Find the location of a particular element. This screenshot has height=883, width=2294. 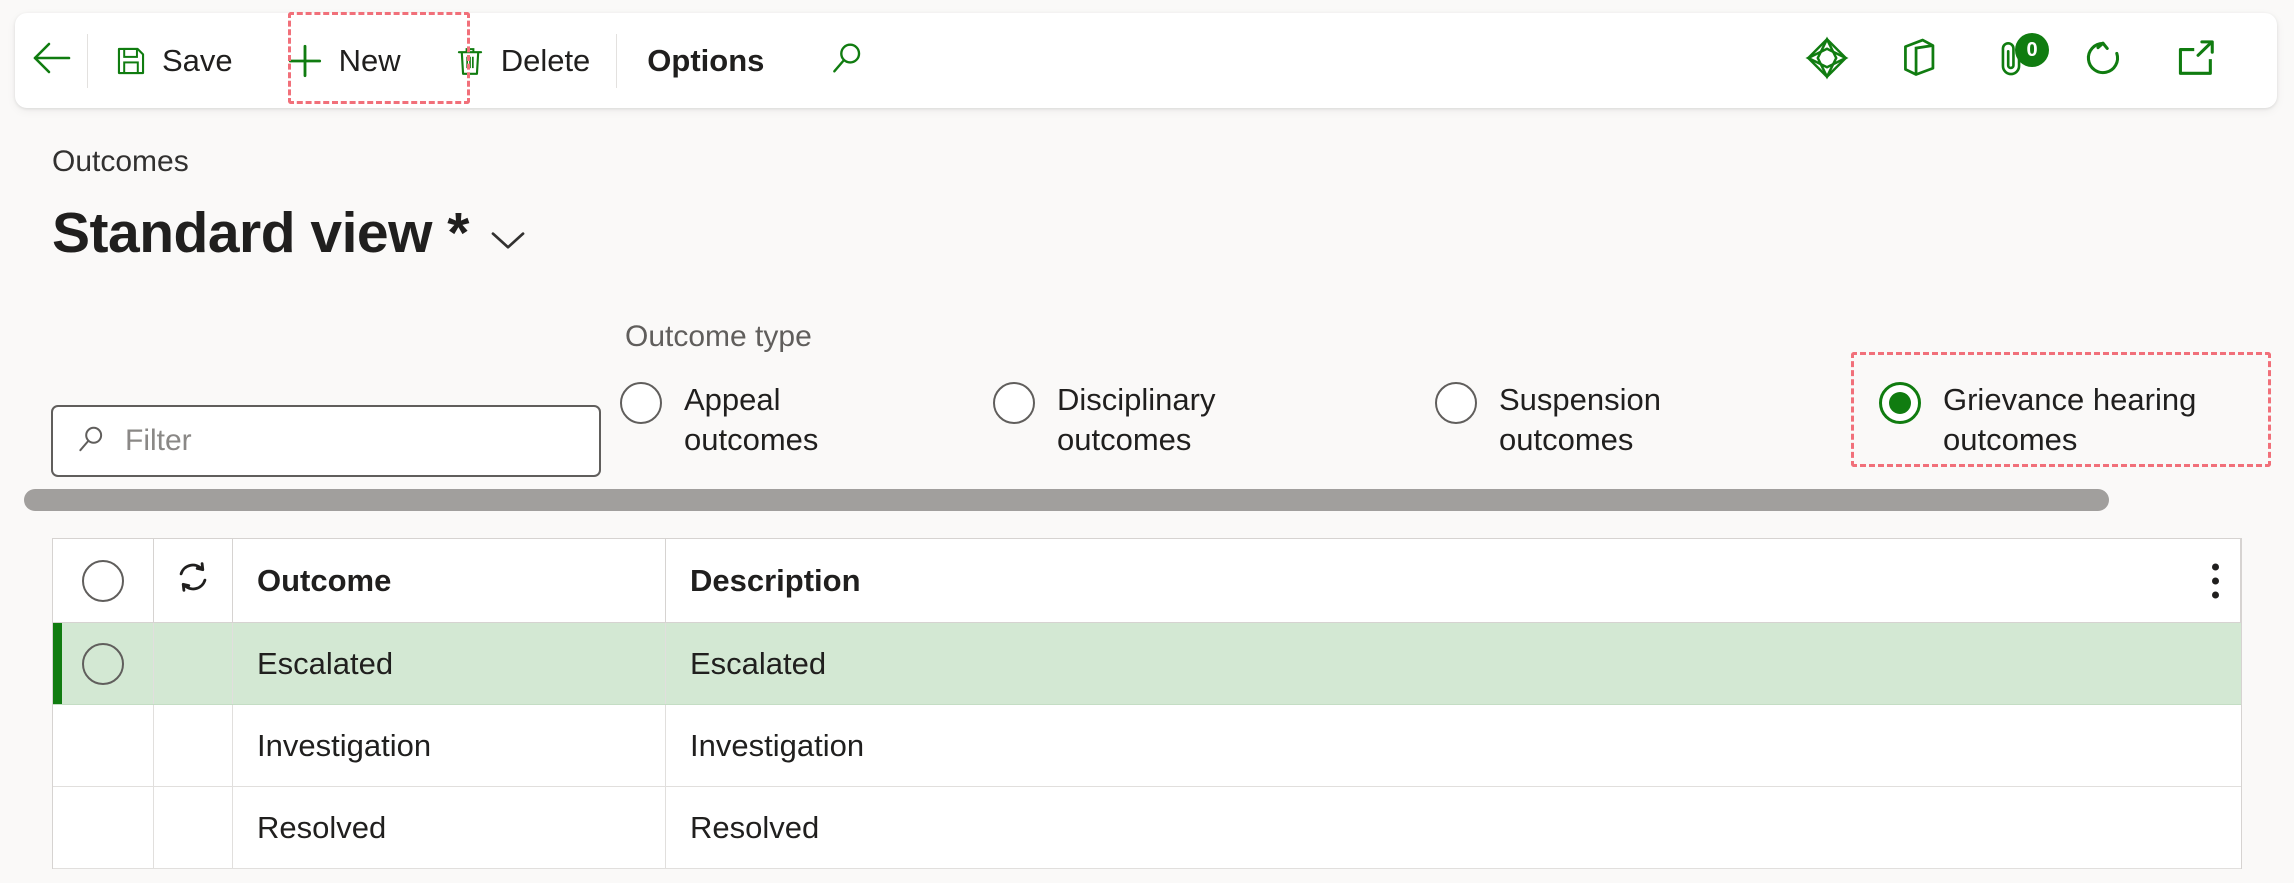

radio-suspension-outcomes: Suspension outcomes is located at coordinates (1548, 419).